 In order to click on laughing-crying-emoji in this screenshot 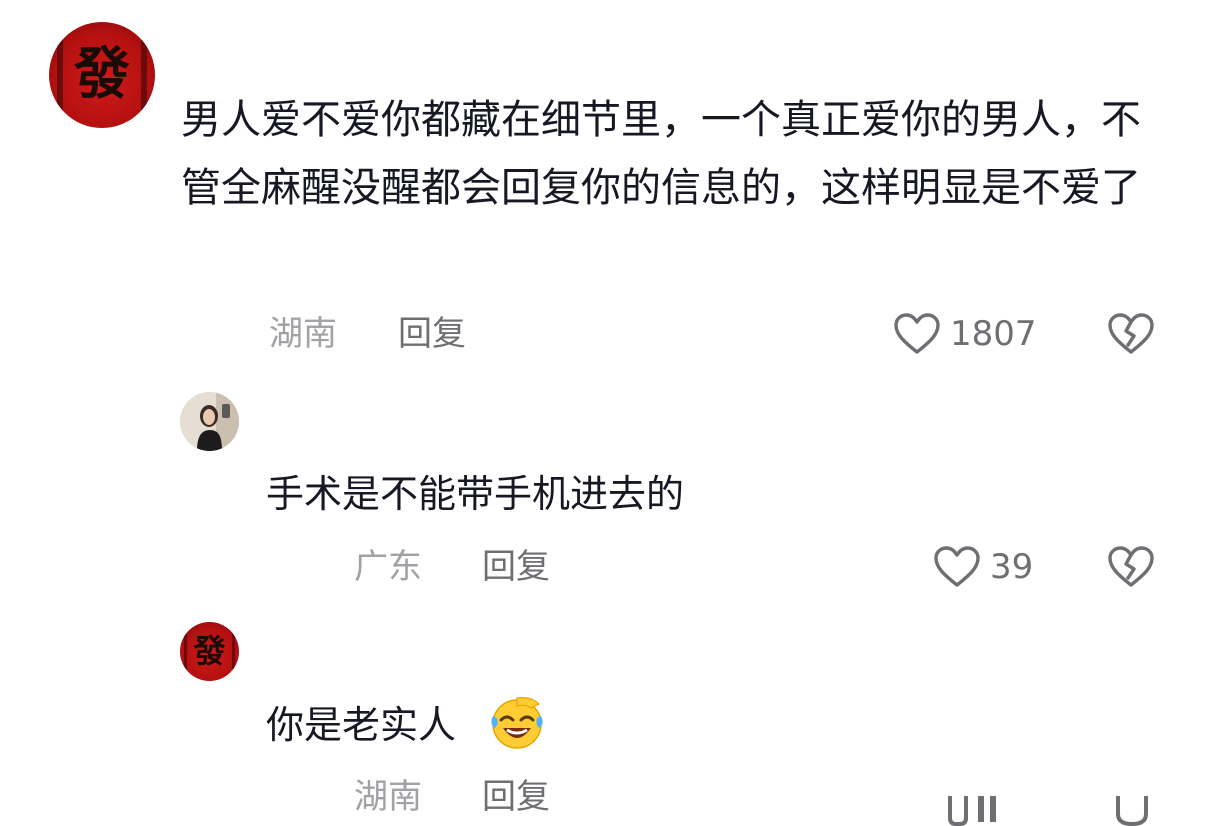, I will do `click(517, 722)`.